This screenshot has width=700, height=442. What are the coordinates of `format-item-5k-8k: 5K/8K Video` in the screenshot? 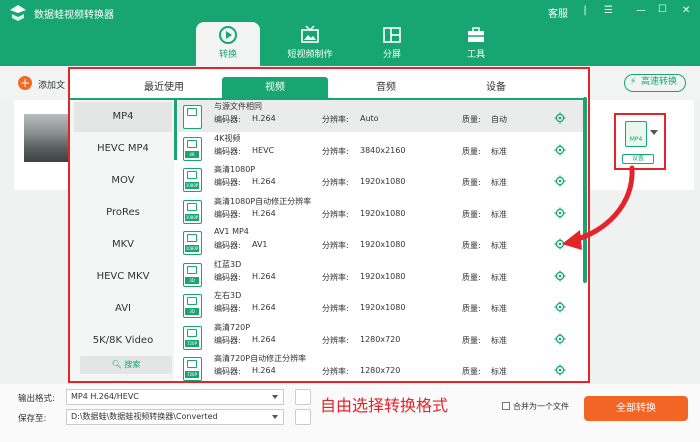 It's located at (123, 341).